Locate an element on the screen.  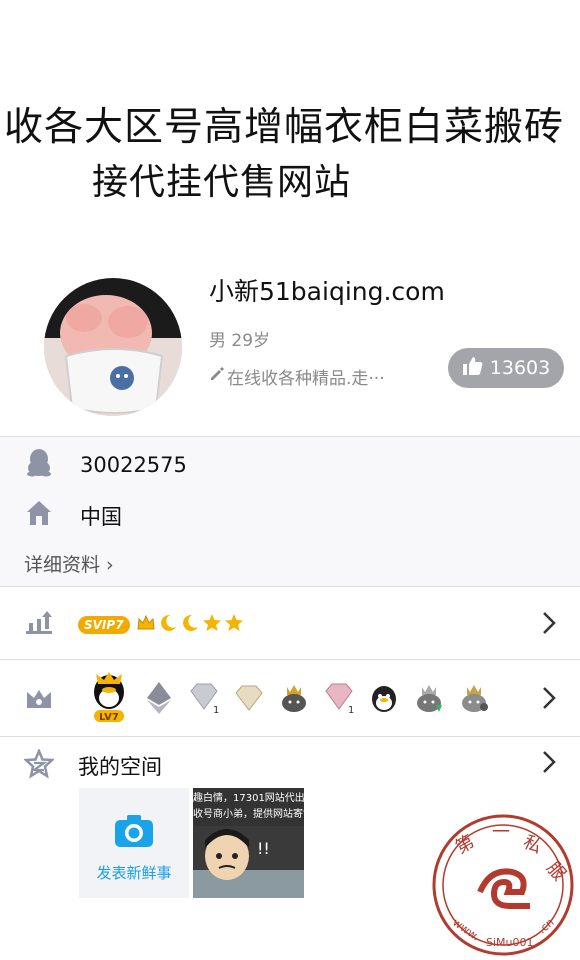
gender-age: 男 29岁 is located at coordinates (240, 341).